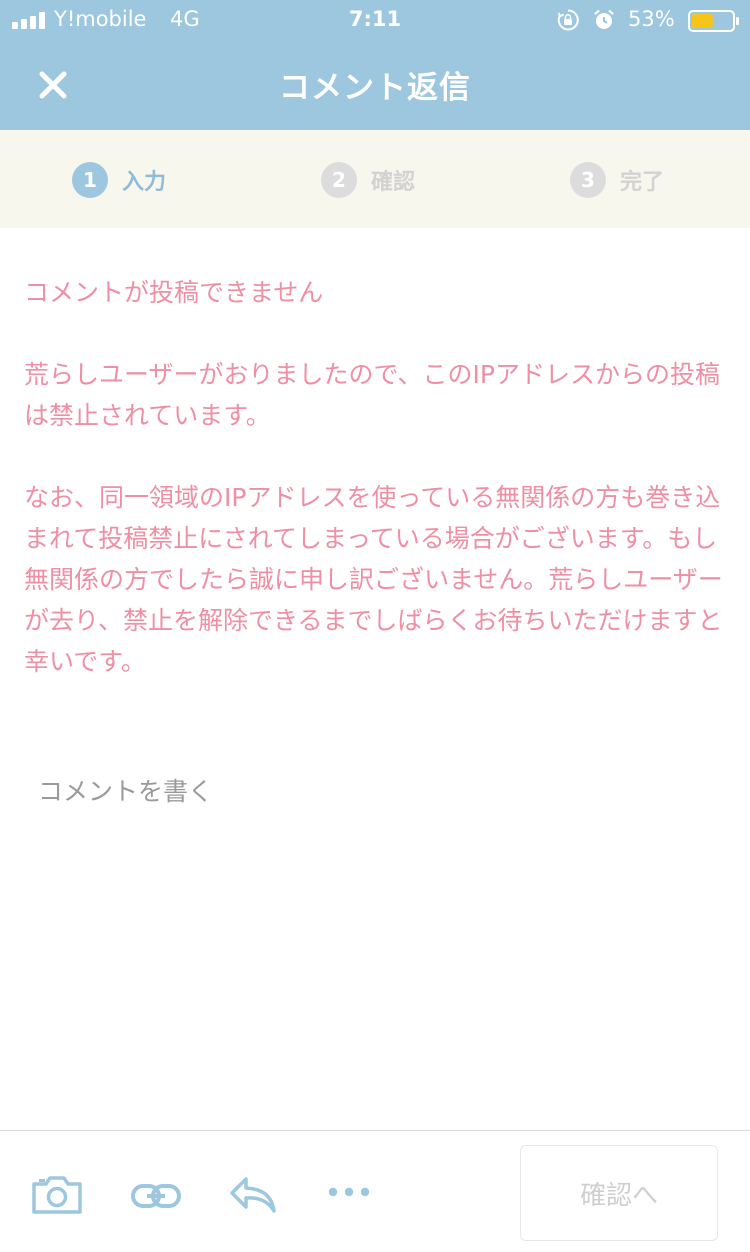 Image resolution: width=750 pixels, height=1252 pixels. I want to click on step-label: 完了, so click(642, 182).